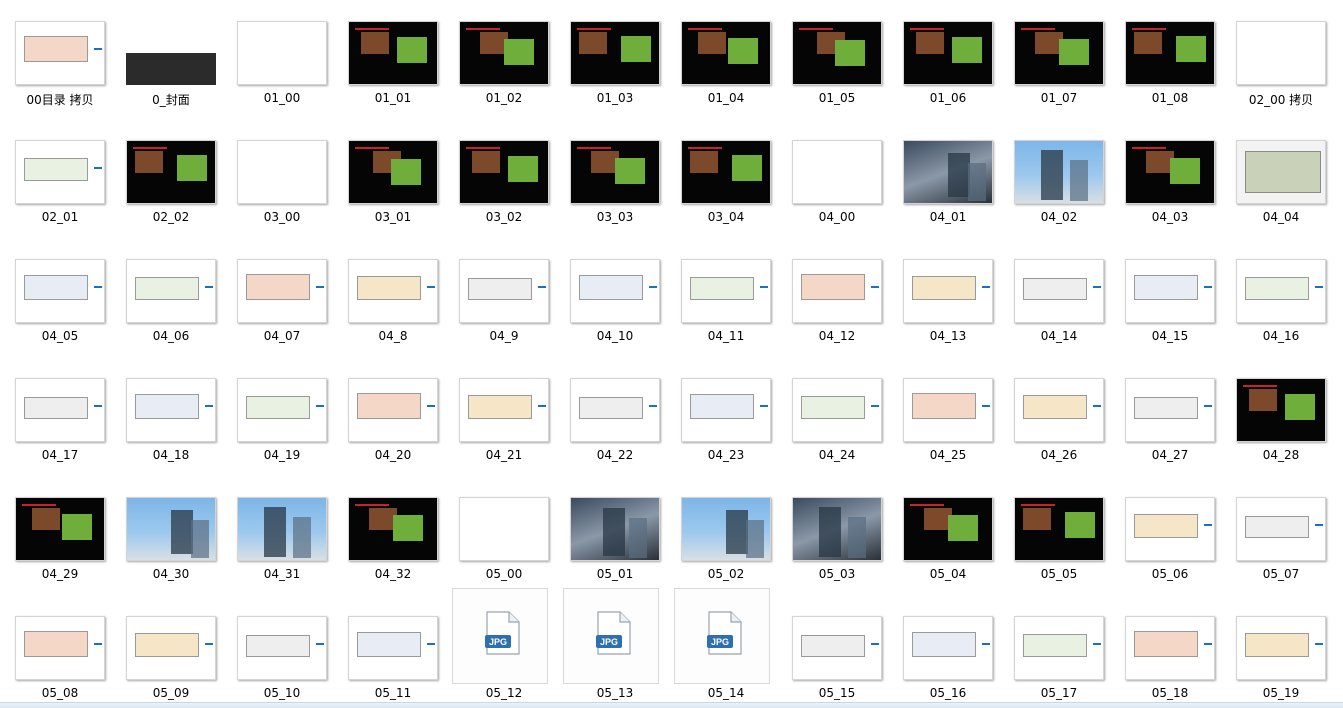  I want to click on file-item: 04_15, so click(1170, 294).